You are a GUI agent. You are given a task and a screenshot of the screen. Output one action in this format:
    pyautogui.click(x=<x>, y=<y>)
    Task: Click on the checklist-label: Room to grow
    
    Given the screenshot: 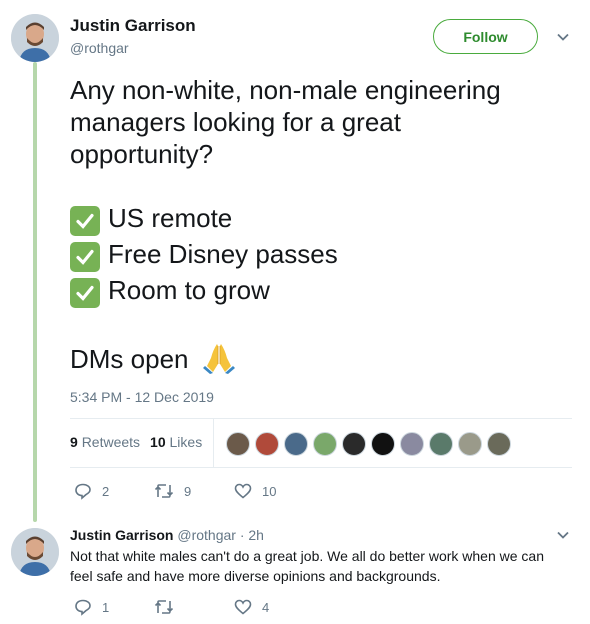 What is the action you would take?
    pyautogui.click(x=189, y=290)
    